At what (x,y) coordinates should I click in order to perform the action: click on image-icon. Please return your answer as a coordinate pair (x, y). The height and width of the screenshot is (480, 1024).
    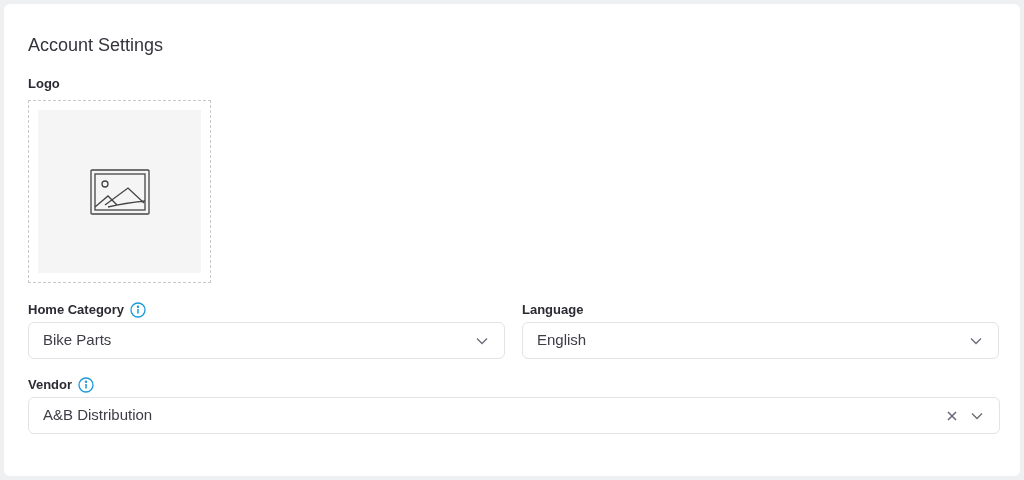
    Looking at the image, I should click on (119, 191).